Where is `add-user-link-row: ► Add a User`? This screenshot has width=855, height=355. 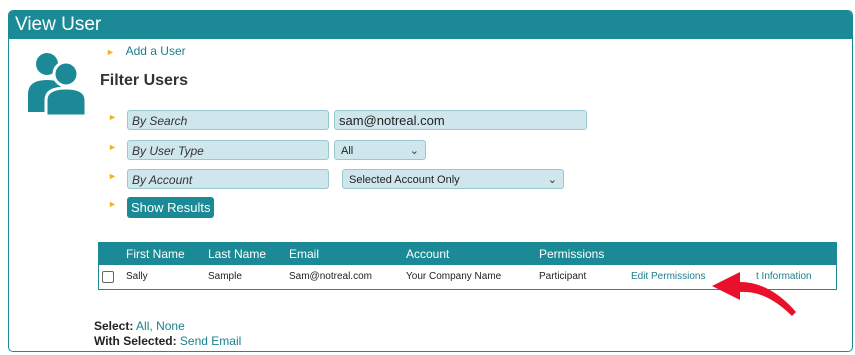
add-user-link-row: ► Add a User is located at coordinates (146, 51).